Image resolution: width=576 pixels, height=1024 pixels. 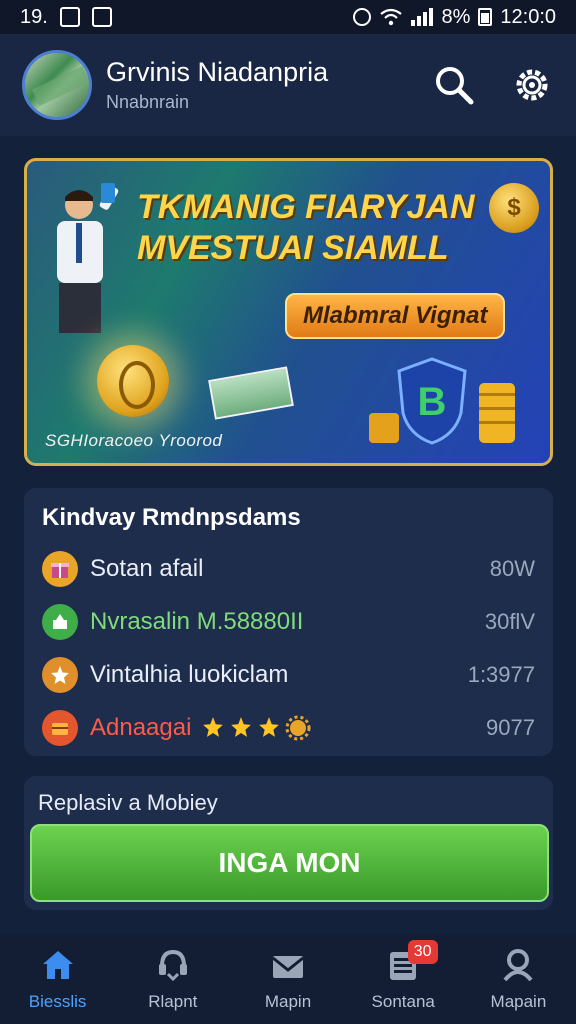 I want to click on nav-item-profile: Mapain, so click(x=518, y=979).